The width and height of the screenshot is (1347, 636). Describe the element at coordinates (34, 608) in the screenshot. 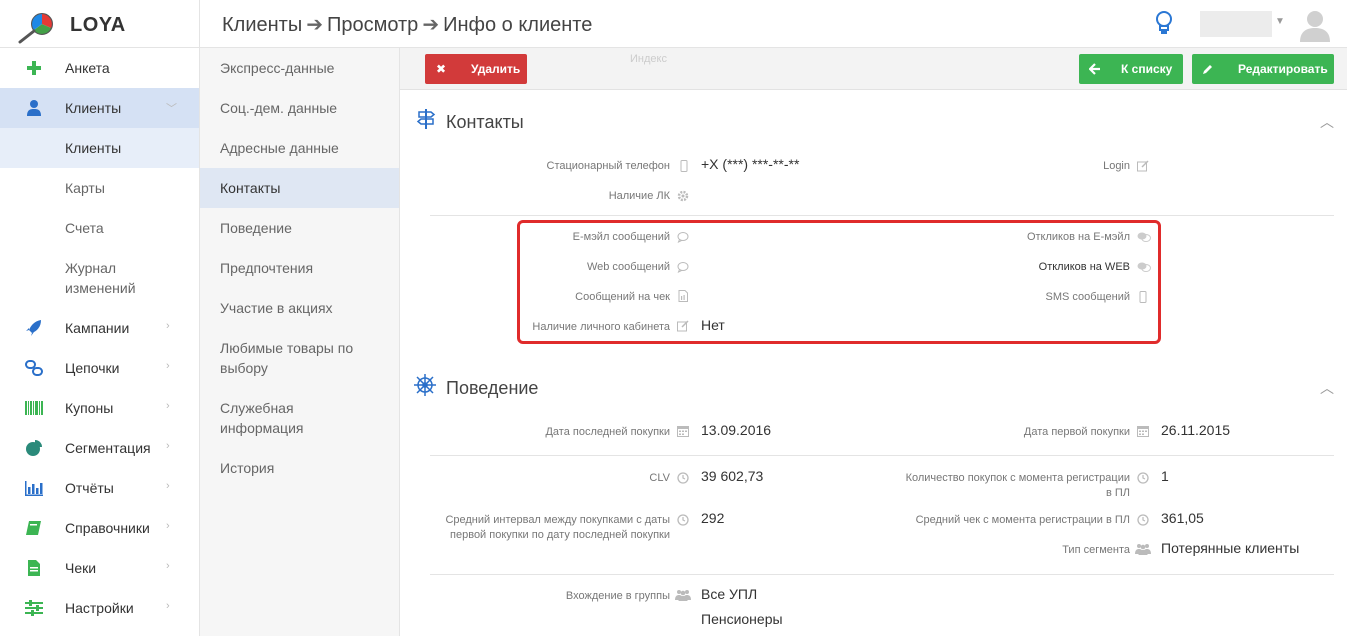

I see `sliders-icon` at that location.